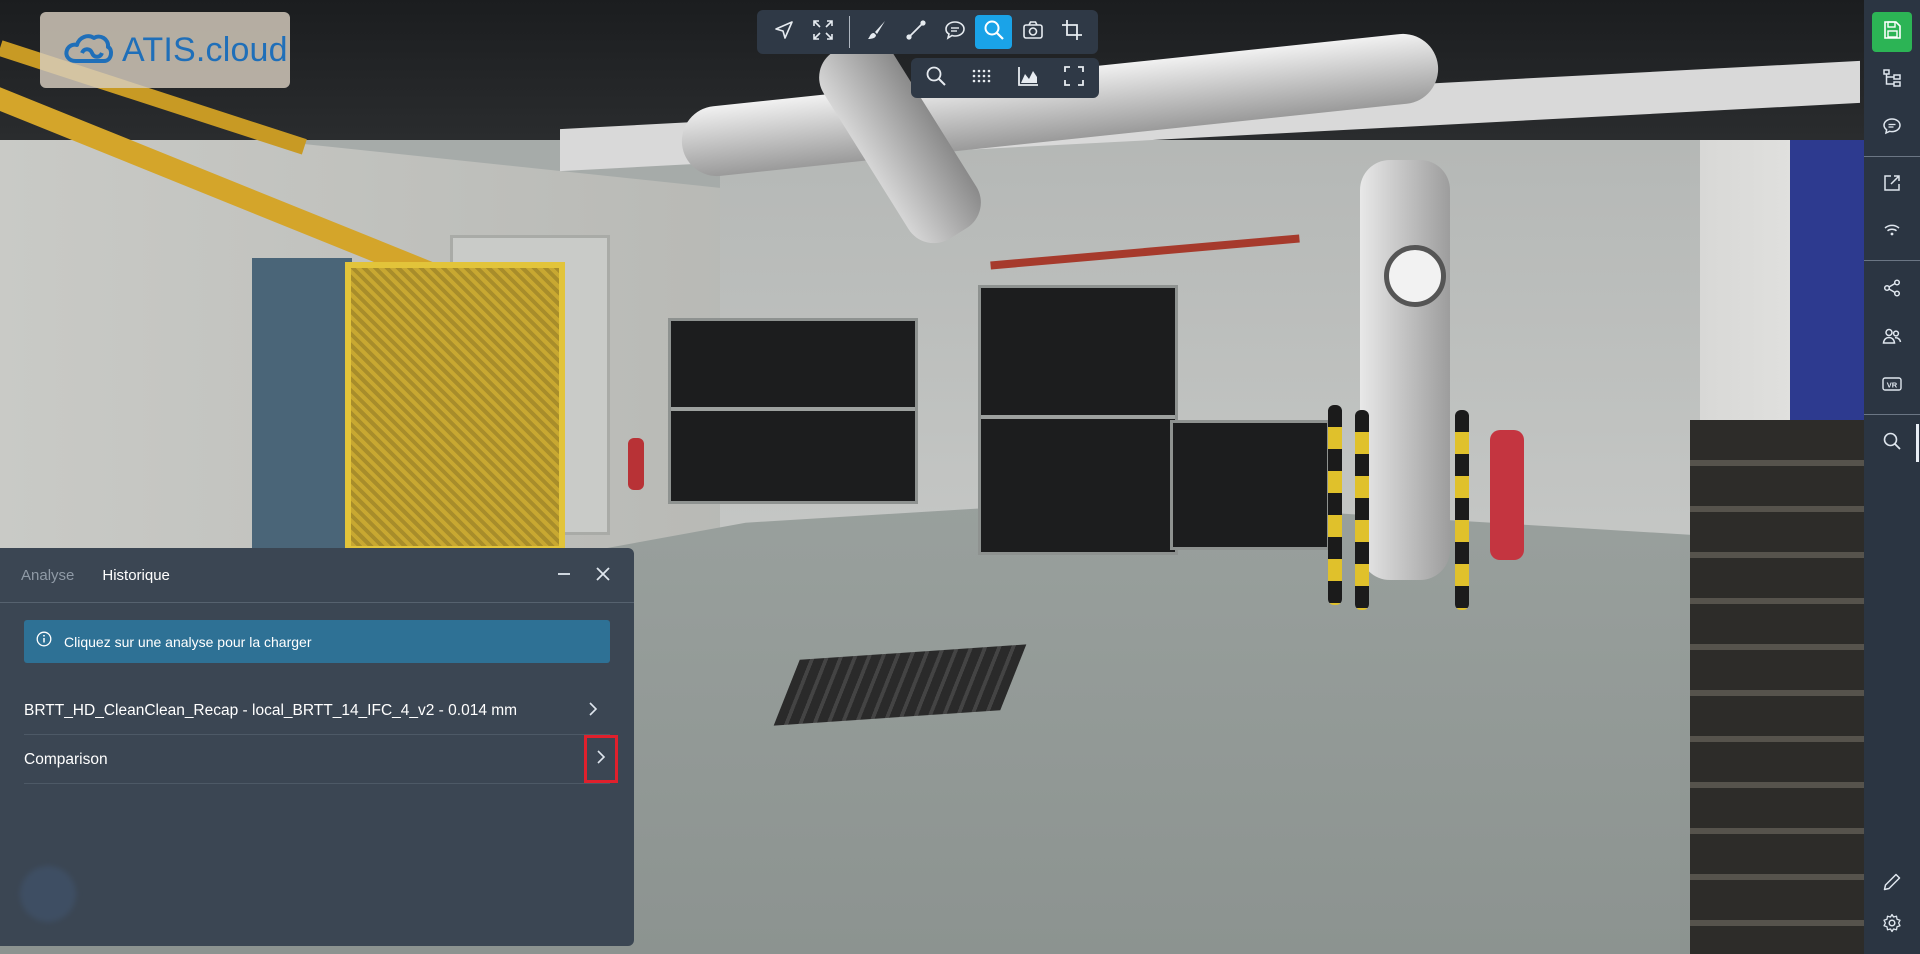  I want to click on edit-button, so click(1892, 884).